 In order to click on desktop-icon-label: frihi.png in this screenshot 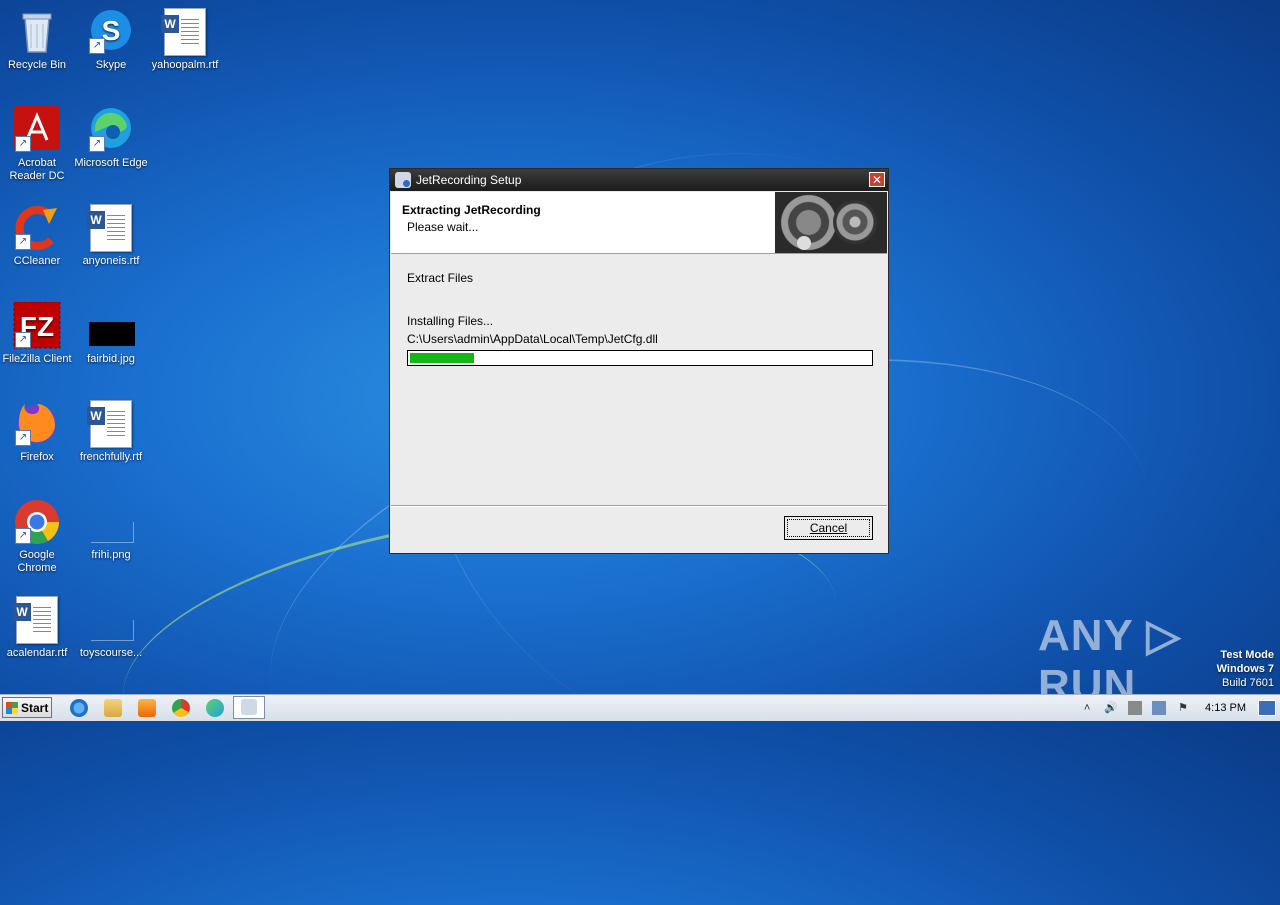, I will do `click(111, 555)`.